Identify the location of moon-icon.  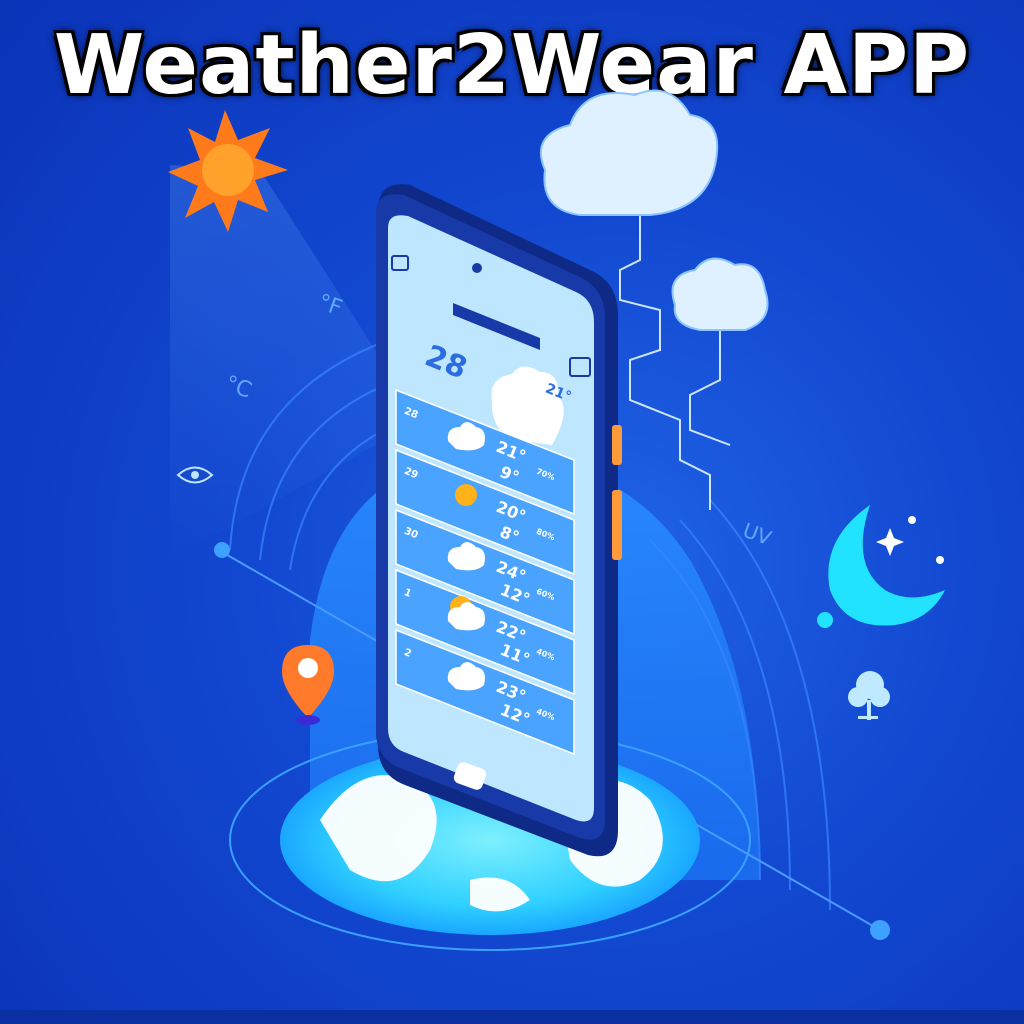
(881, 566).